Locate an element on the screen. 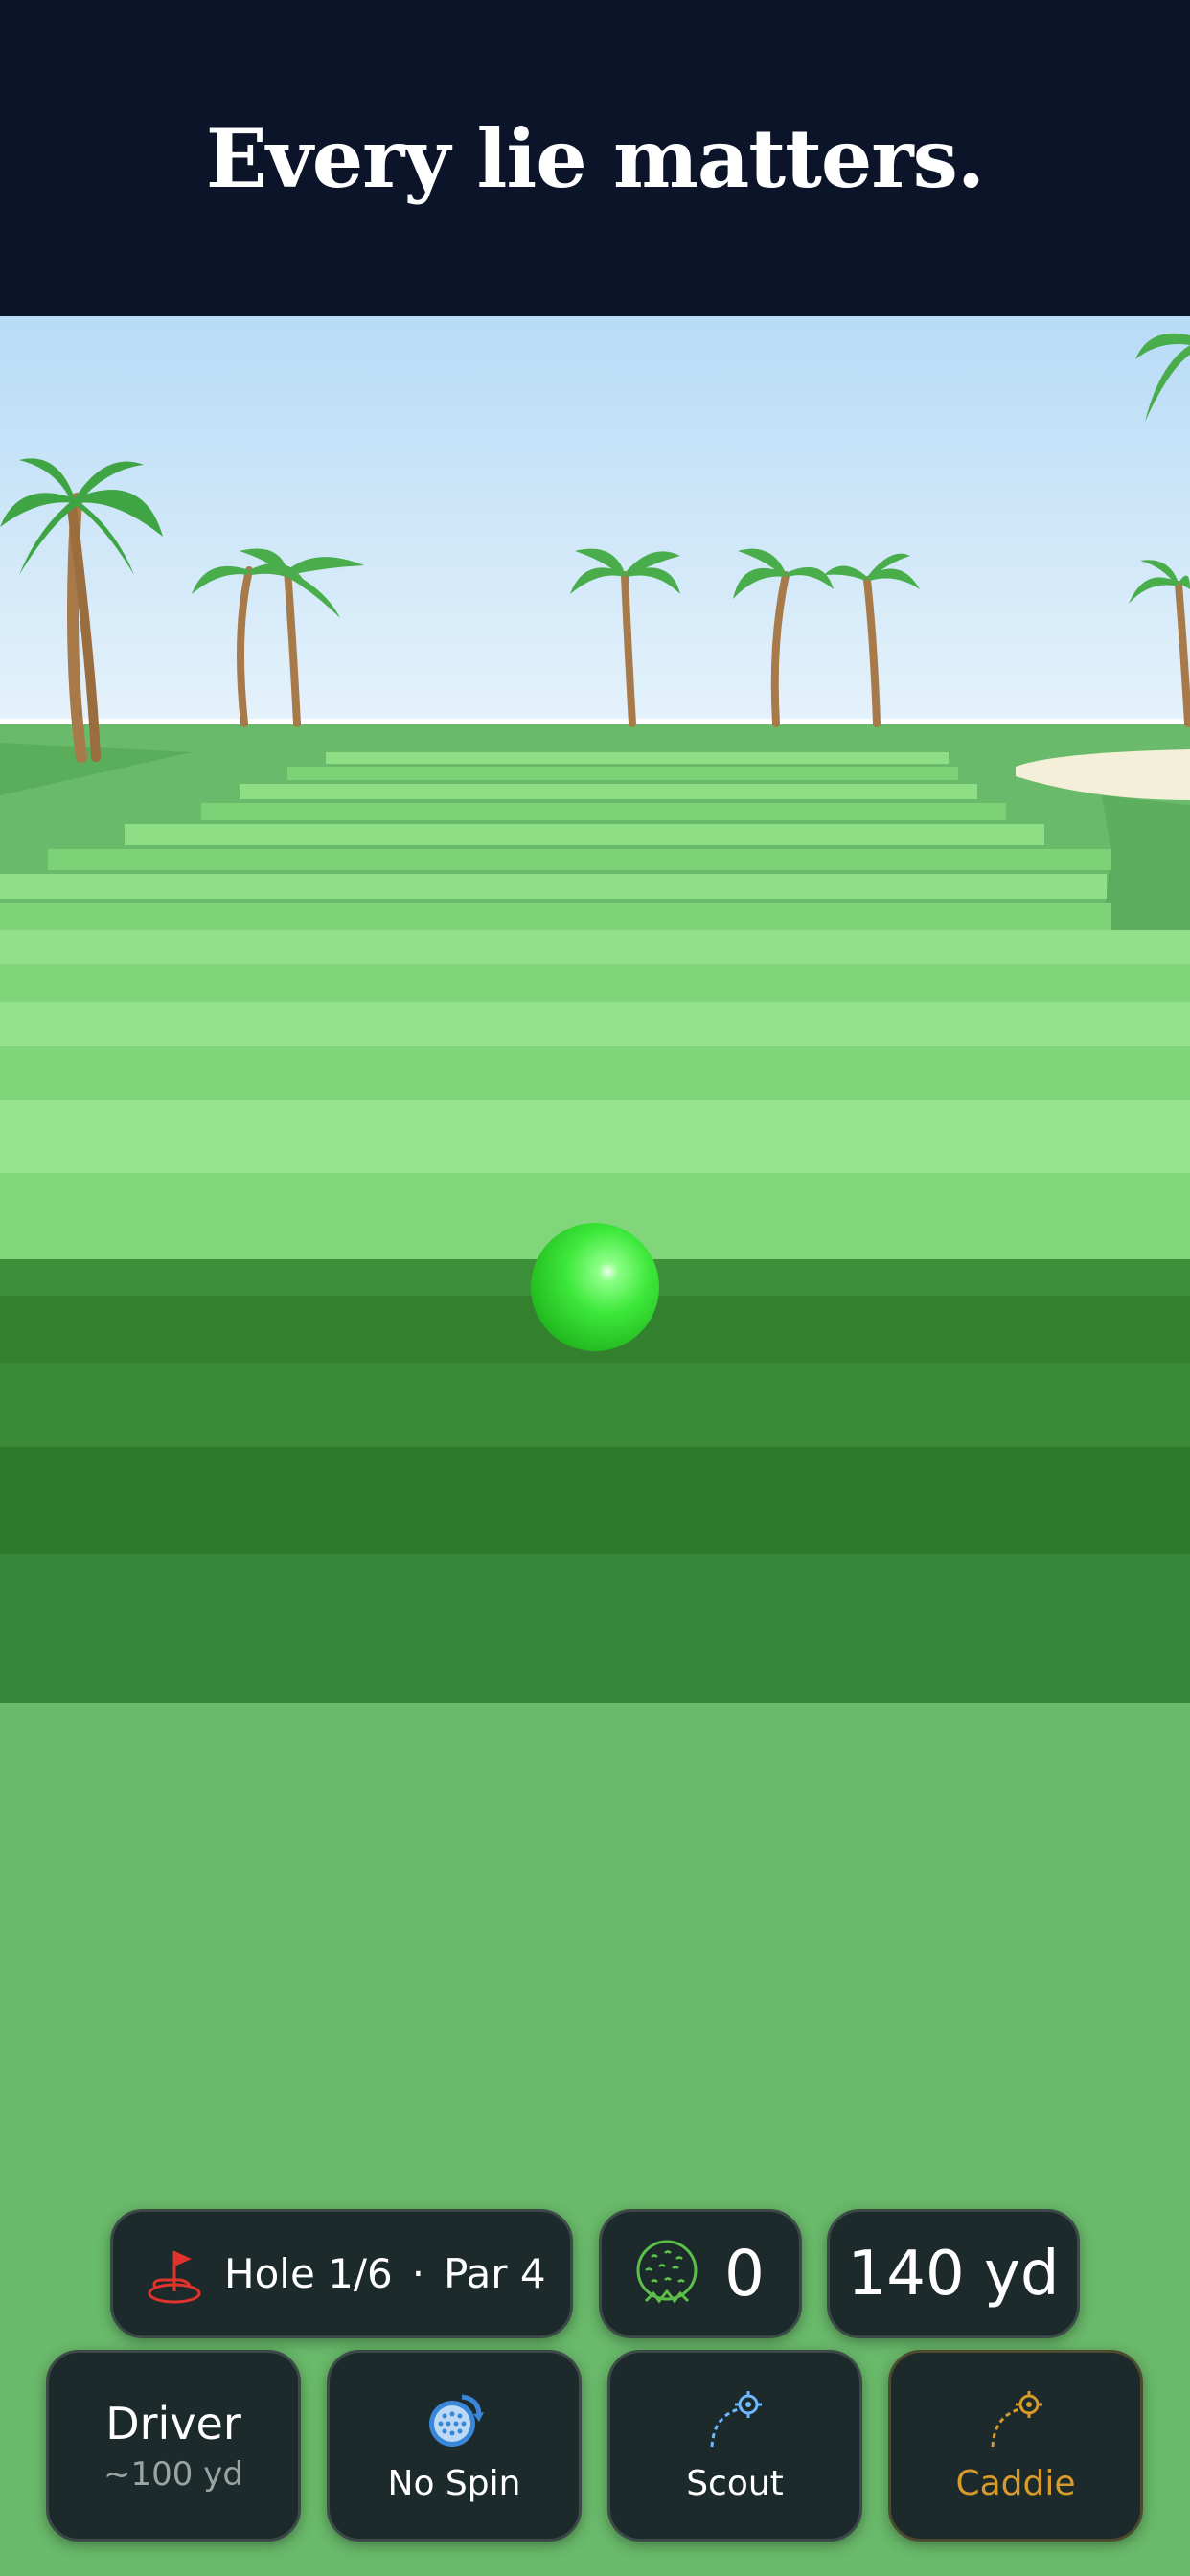 This screenshot has height=2576, width=1190. caddie-button: Caddie is located at coordinates (1015, 2446).